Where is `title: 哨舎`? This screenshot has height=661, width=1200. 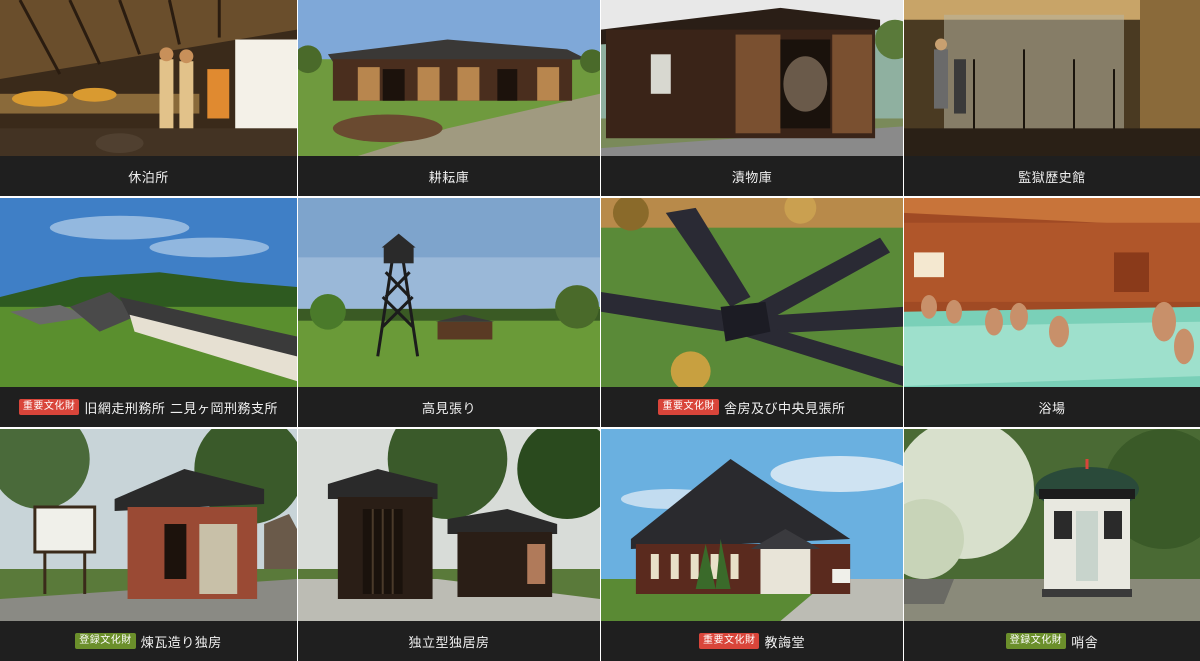 title: 哨舎 is located at coordinates (1085, 643).